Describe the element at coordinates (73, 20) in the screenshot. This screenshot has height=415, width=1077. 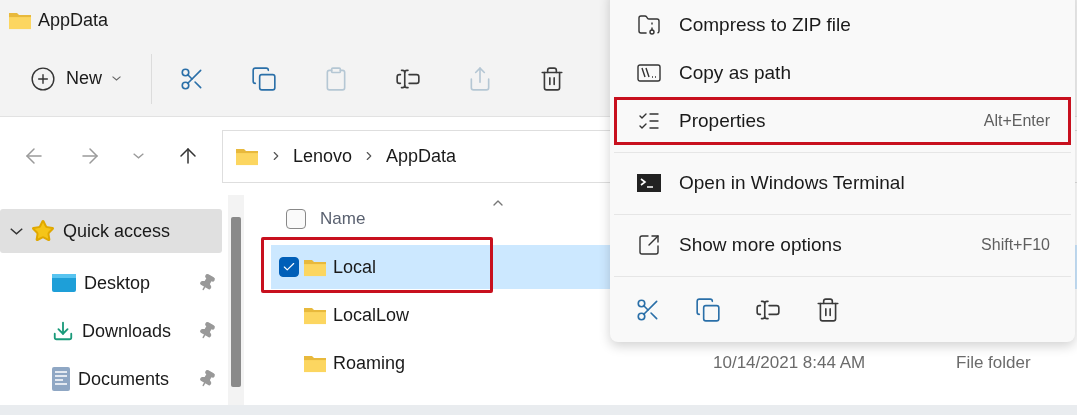
I see `window-title: AppData` at that location.